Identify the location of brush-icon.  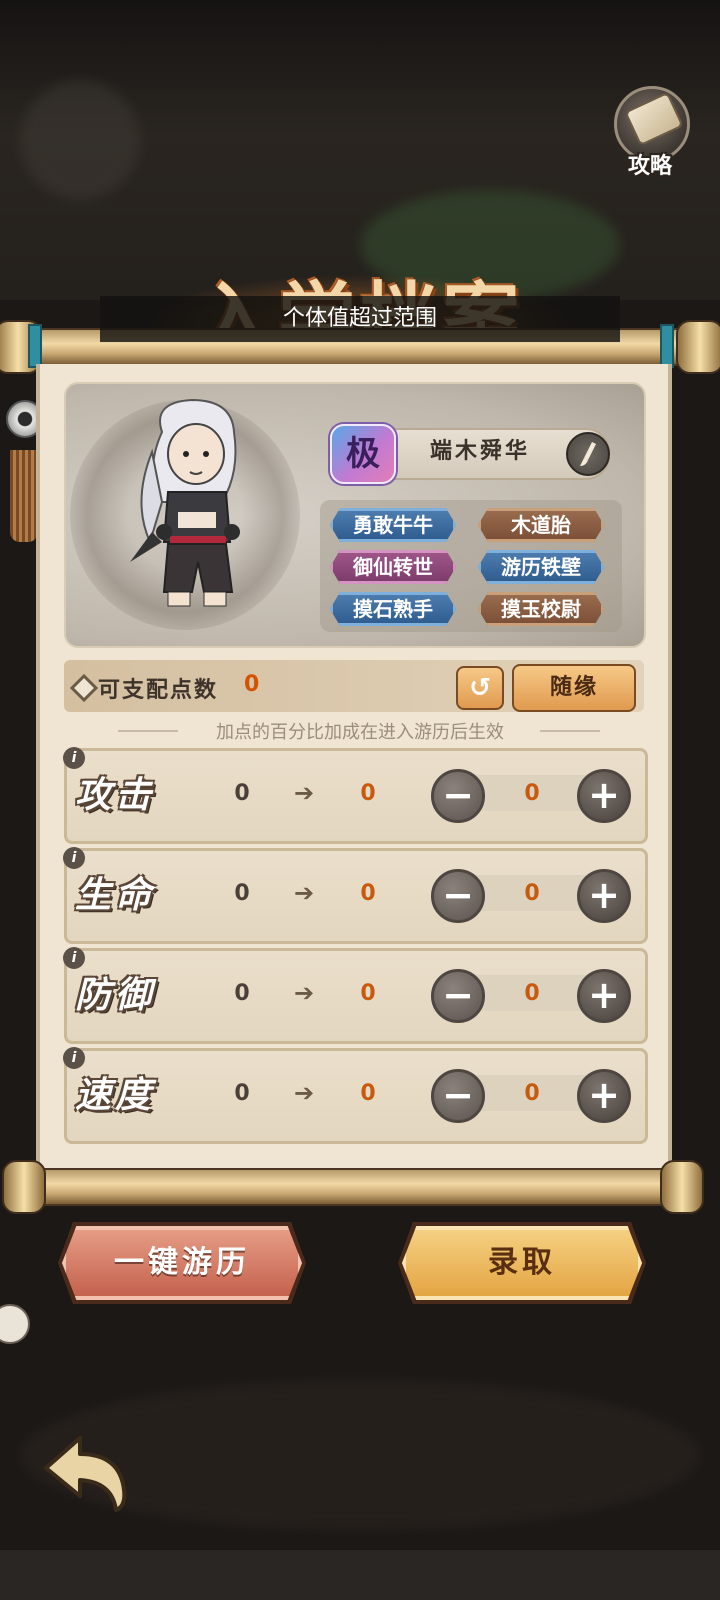
(588, 454).